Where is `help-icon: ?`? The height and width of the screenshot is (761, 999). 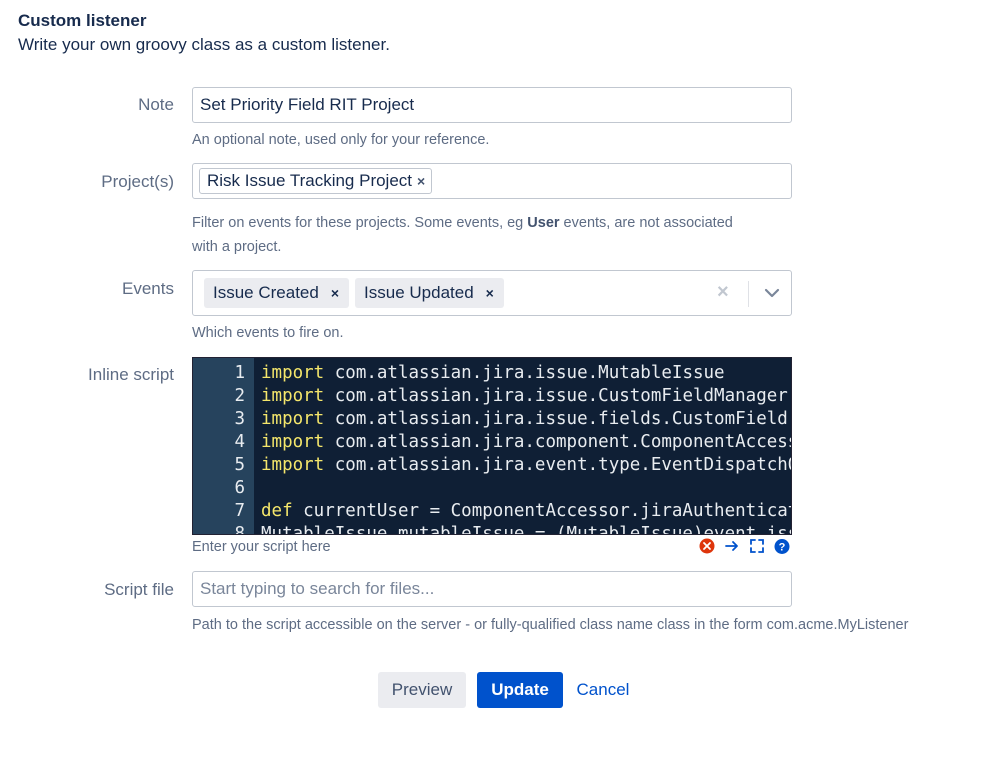
help-icon: ? is located at coordinates (782, 546).